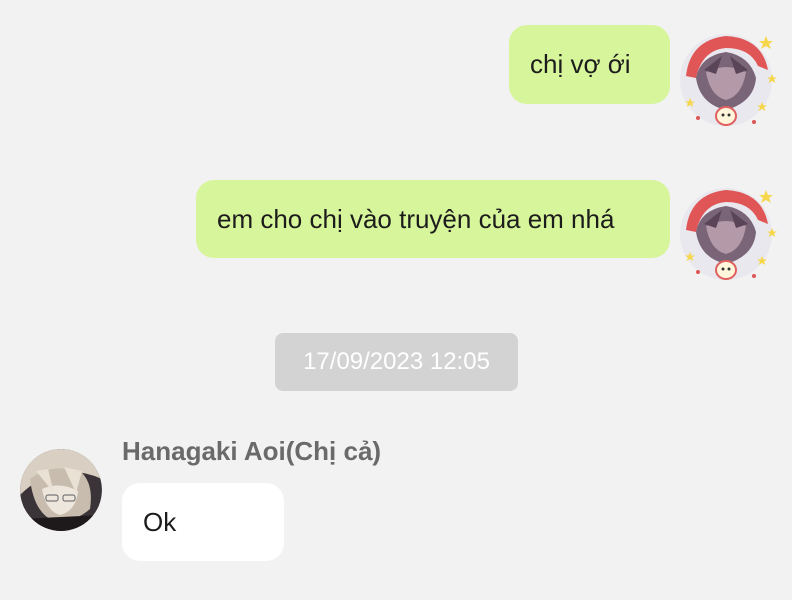  Describe the element at coordinates (416, 218) in the screenshot. I see `message-text: em cho chị vào truyện của em nhá` at that location.